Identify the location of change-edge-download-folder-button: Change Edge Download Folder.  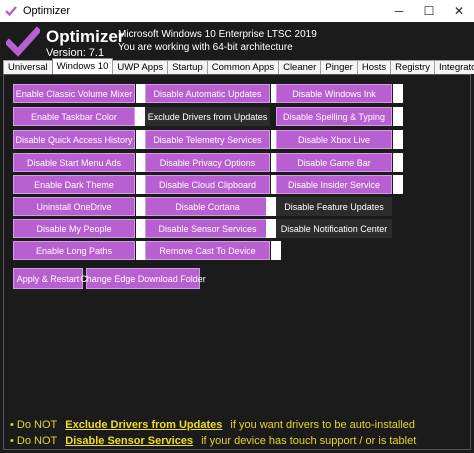
(143, 278).